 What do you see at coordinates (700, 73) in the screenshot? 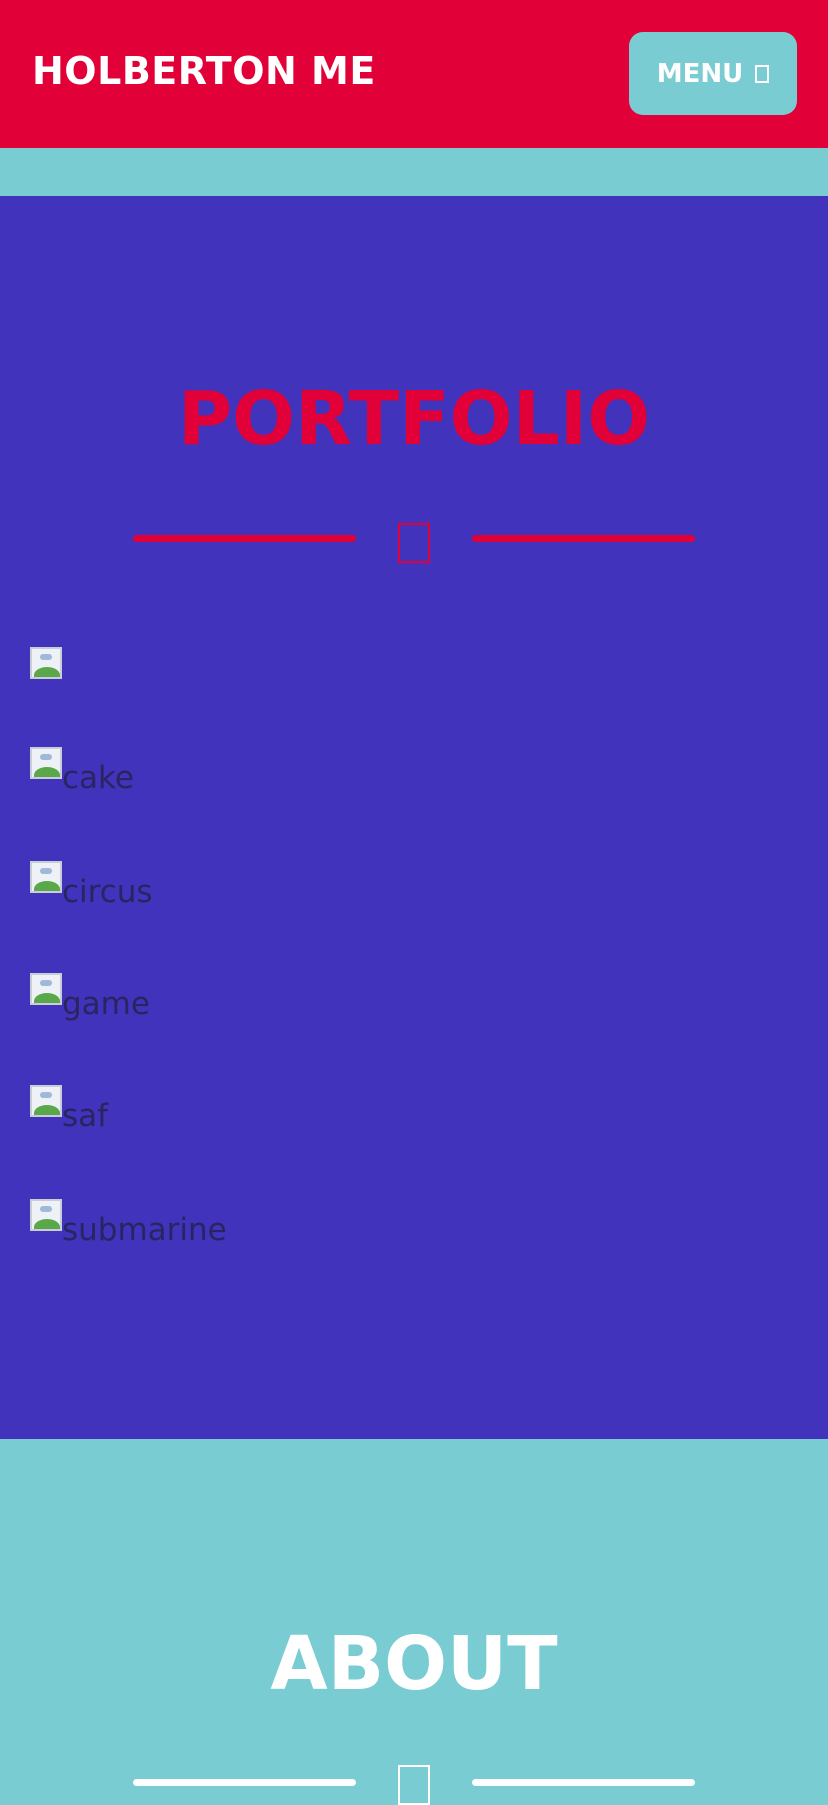
I see `menu-label: MENU` at bounding box center [700, 73].